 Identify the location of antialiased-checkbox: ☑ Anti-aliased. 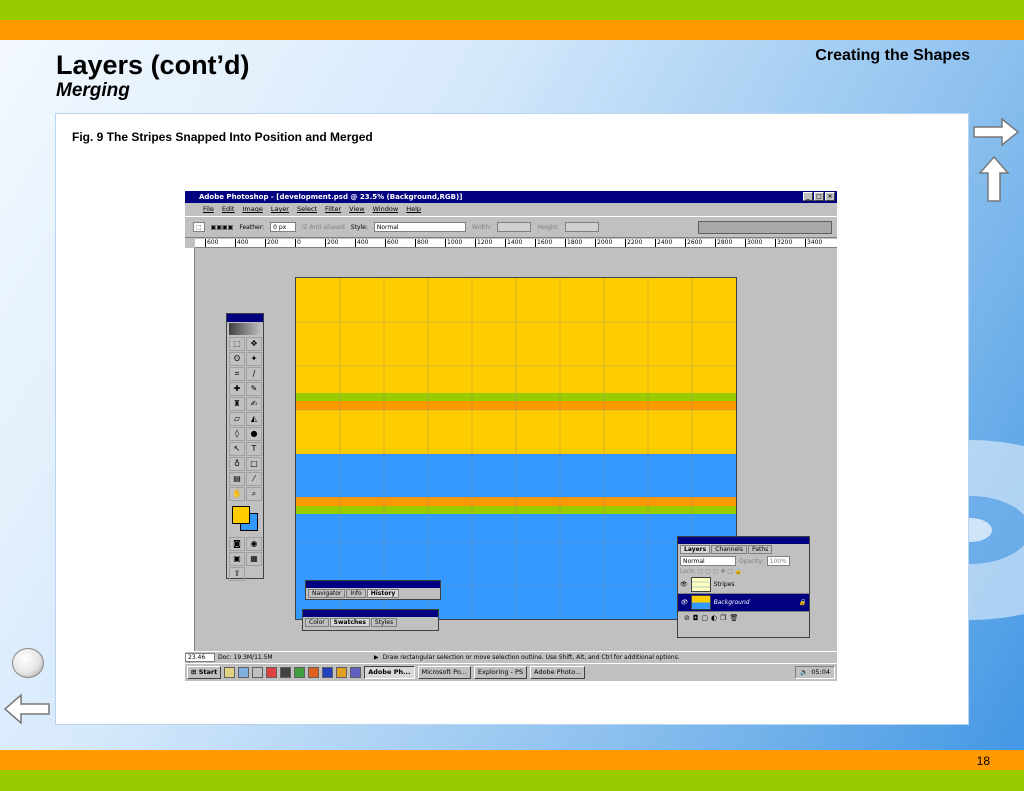
(323, 227).